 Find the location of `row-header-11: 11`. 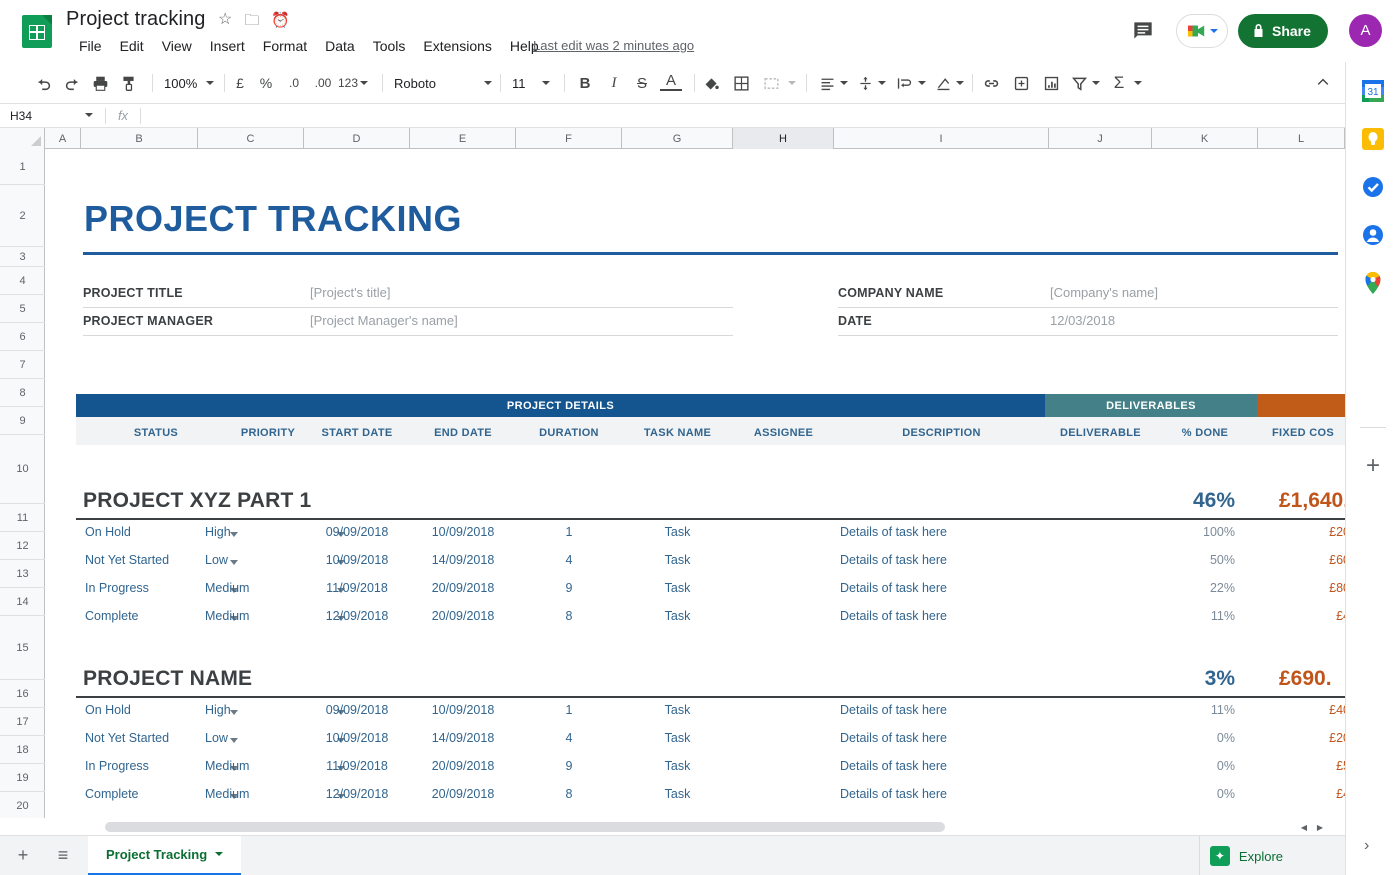

row-header-11: 11 is located at coordinates (22, 518).